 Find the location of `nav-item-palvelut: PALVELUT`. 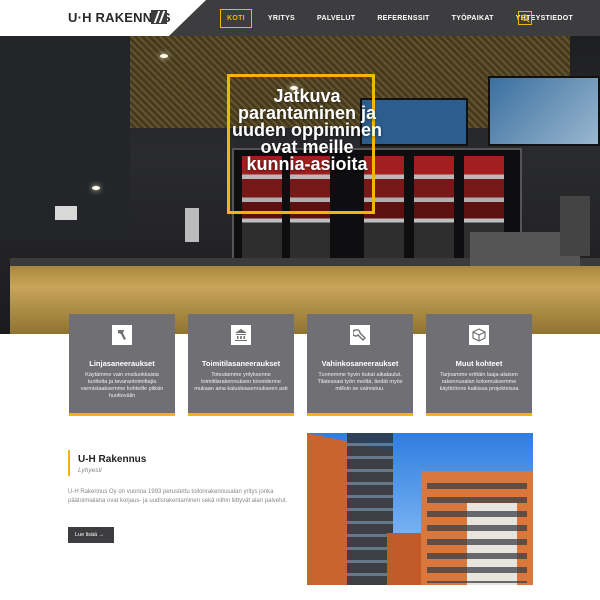

nav-item-palvelut: PALVELUT is located at coordinates (336, 18).